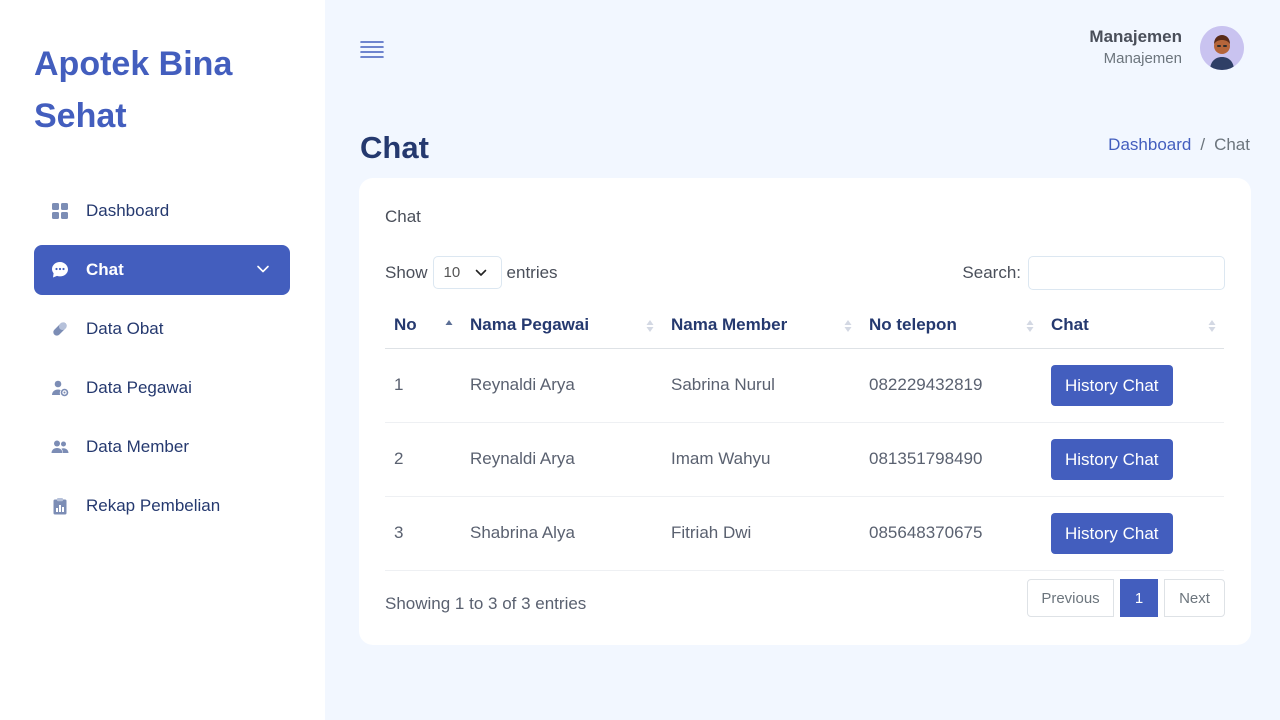  I want to click on cell-no-telepon: 085648370675, so click(951, 533).